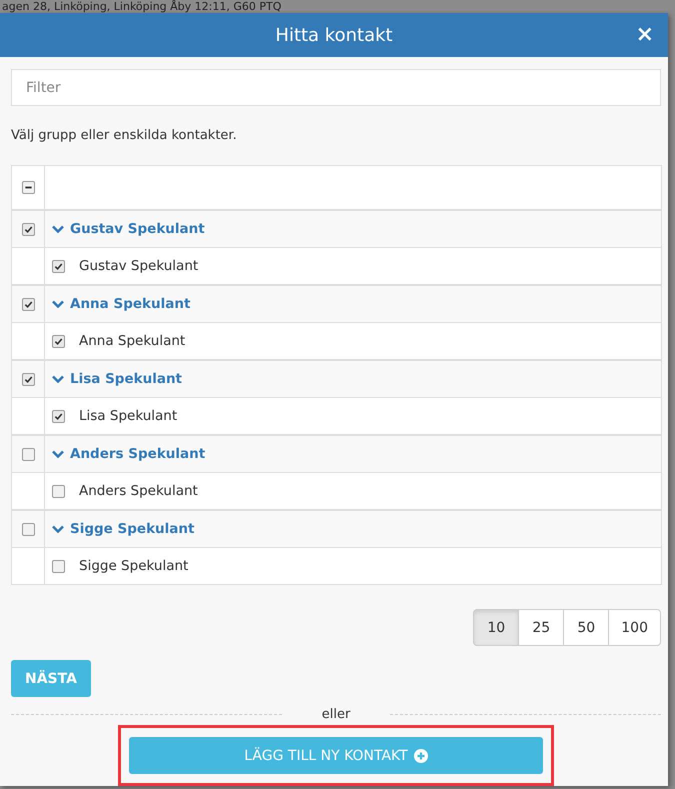 This screenshot has height=789, width=675. Describe the element at coordinates (421, 755) in the screenshot. I see `plus-circle-icon` at that location.